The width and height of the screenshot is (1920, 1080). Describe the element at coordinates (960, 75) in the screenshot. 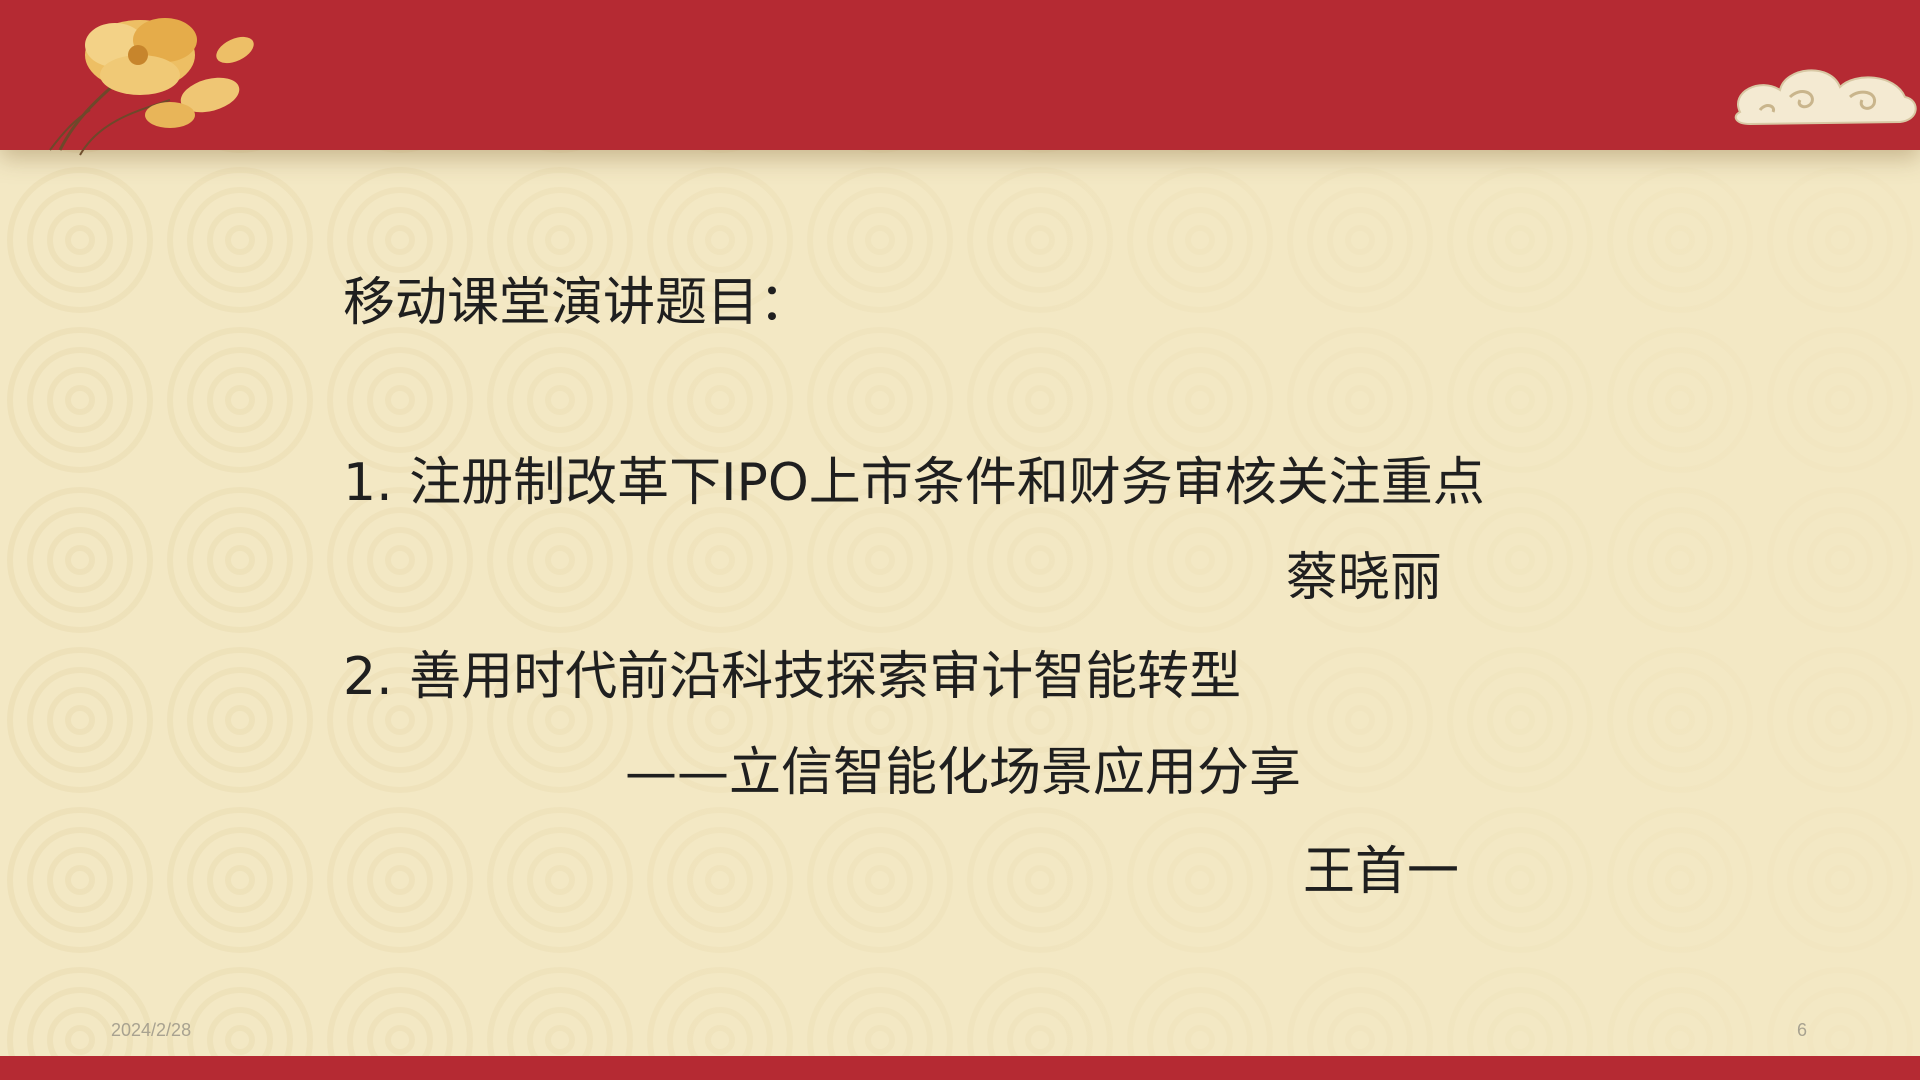

I see `top-banner` at that location.